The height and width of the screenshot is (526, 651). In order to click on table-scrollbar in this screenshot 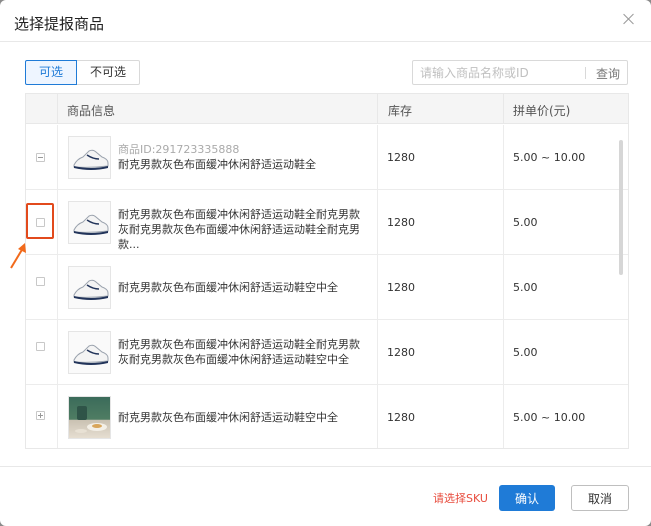, I will do `click(621, 207)`.